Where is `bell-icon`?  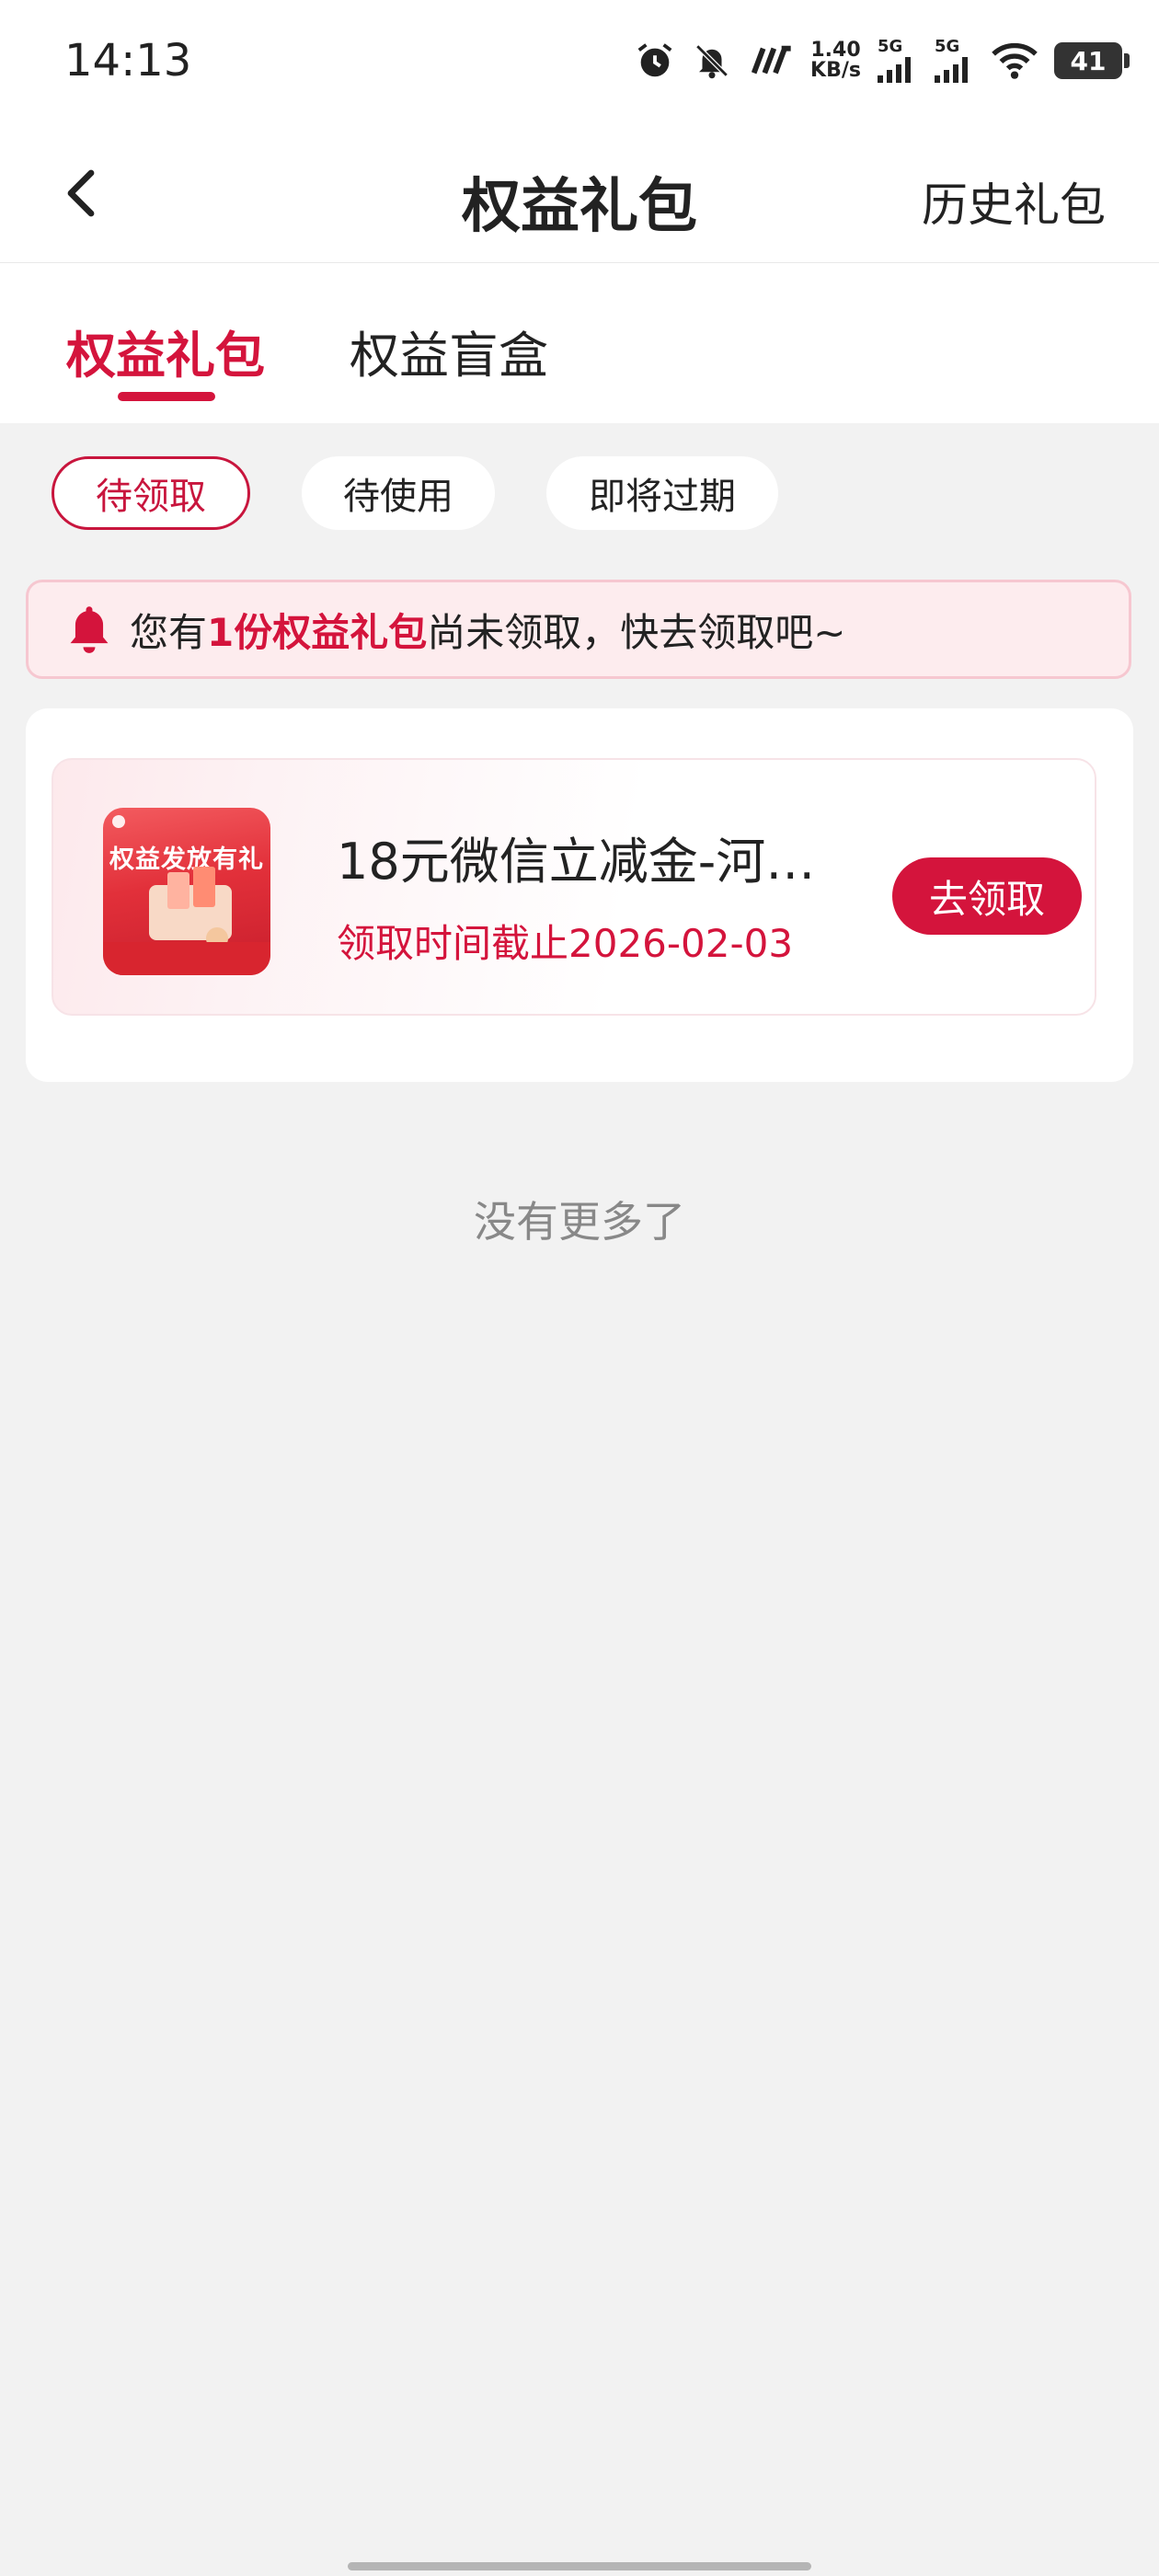
bell-icon is located at coordinates (89, 629).